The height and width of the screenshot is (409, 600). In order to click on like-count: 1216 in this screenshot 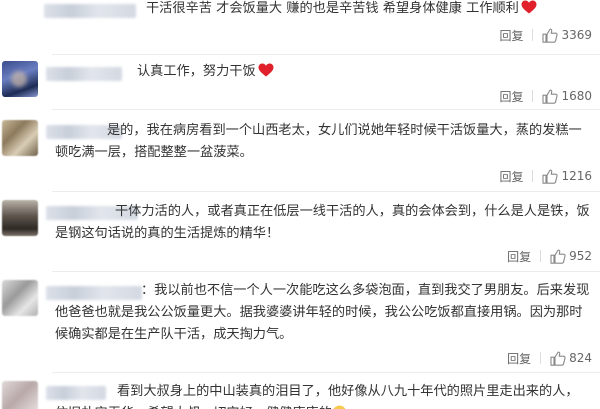, I will do `click(576, 176)`.